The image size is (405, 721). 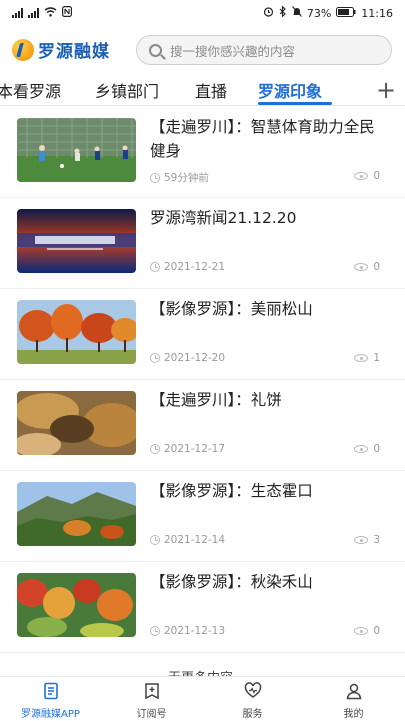 I want to click on alarm-icon, so click(x=268, y=13).